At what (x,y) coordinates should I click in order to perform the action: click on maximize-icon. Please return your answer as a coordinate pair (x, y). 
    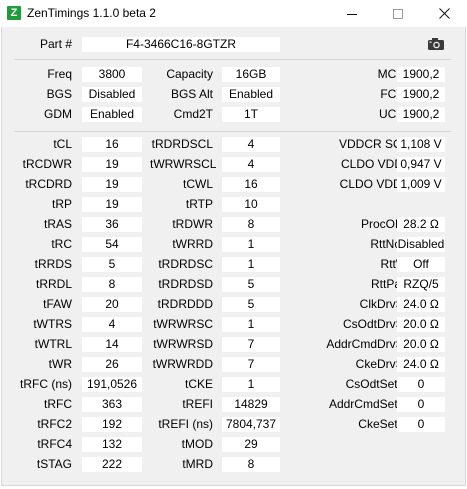
    Looking at the image, I should click on (398, 13).